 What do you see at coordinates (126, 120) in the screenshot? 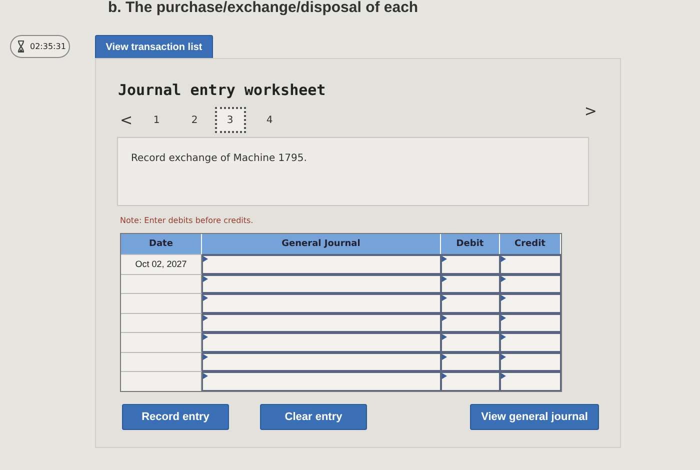
I see `previous-arrow: <` at bounding box center [126, 120].